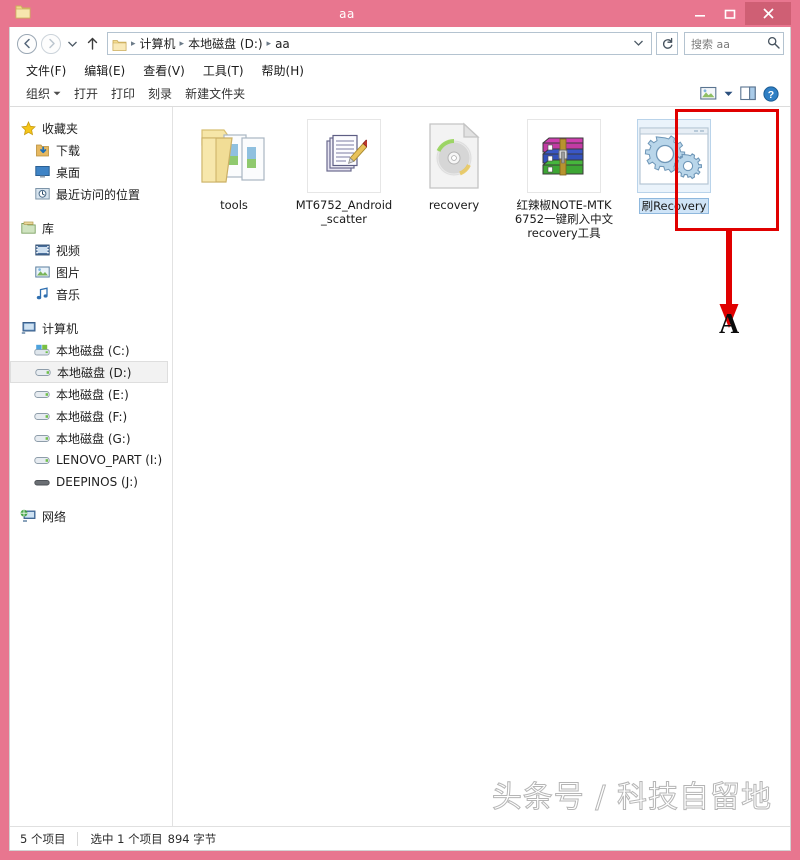  Describe the element at coordinates (344, 156) in the screenshot. I see `text-document-icon` at that location.